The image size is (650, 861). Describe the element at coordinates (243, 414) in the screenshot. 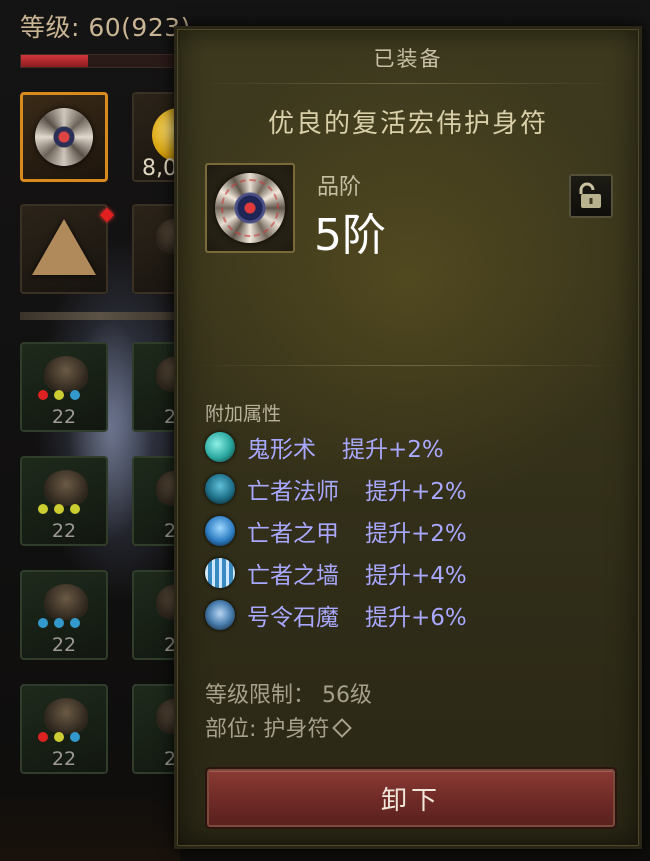

I see `attributes-label: 附加属性` at that location.